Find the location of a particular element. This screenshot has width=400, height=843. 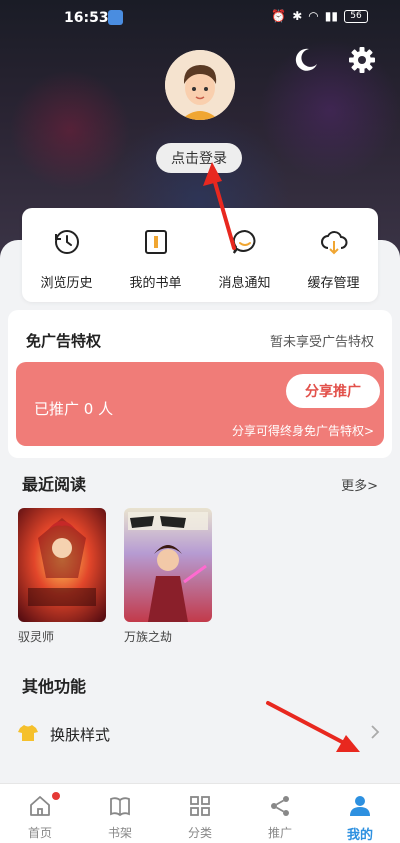

app-notification-icon is located at coordinates (115, 17).